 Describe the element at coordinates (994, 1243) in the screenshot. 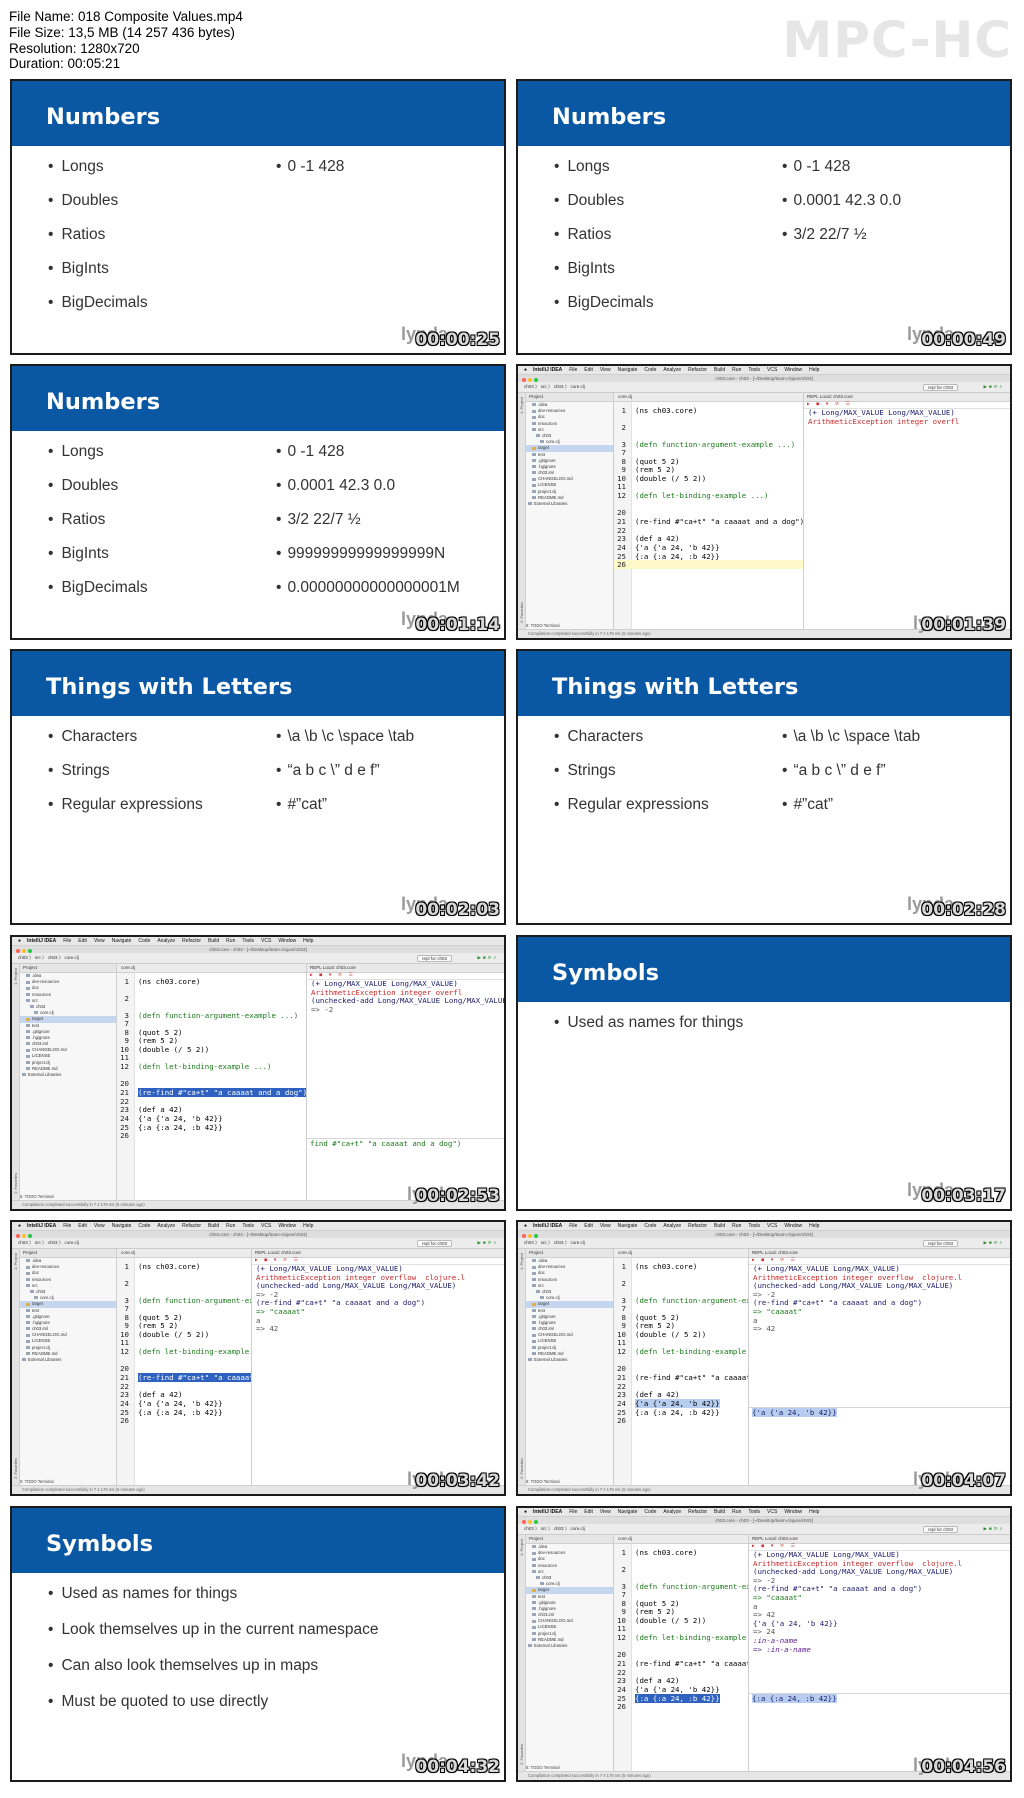

I see `run-toolbar-icons: ▶■⟳⌕` at that location.